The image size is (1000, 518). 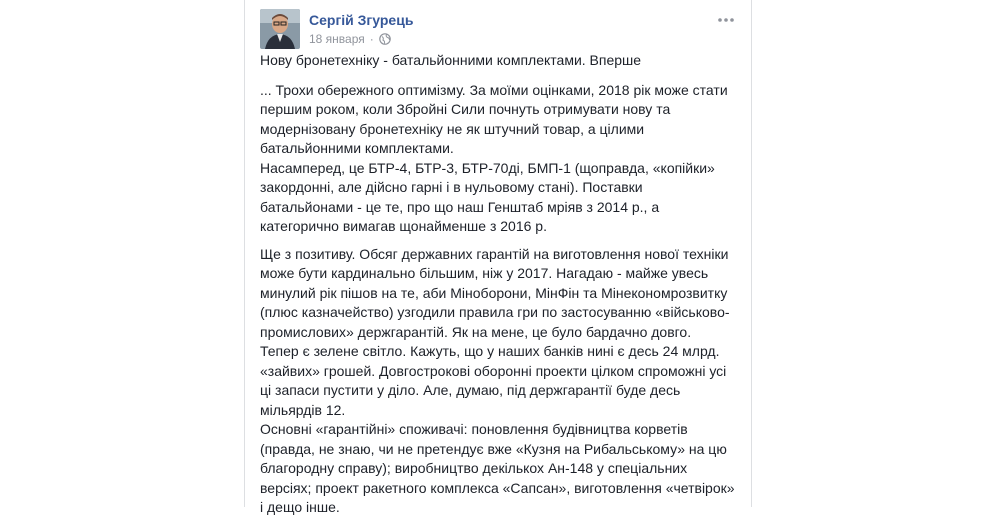 I want to click on post-header: Сергій Згурець 18 января ·, so click(x=498, y=29).